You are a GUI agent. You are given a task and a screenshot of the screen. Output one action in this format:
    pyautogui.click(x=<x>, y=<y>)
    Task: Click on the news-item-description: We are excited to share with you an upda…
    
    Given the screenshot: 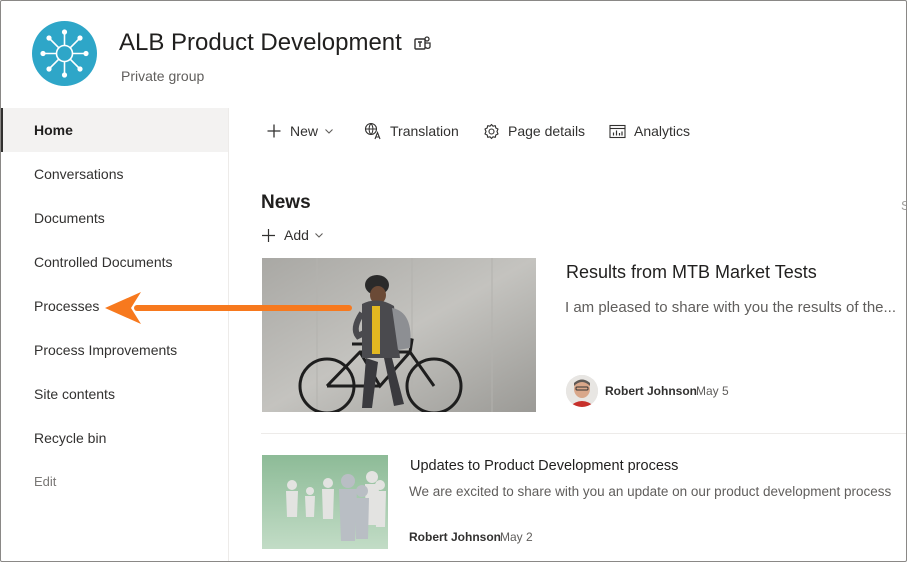 What is the action you would take?
    pyautogui.click(x=650, y=491)
    